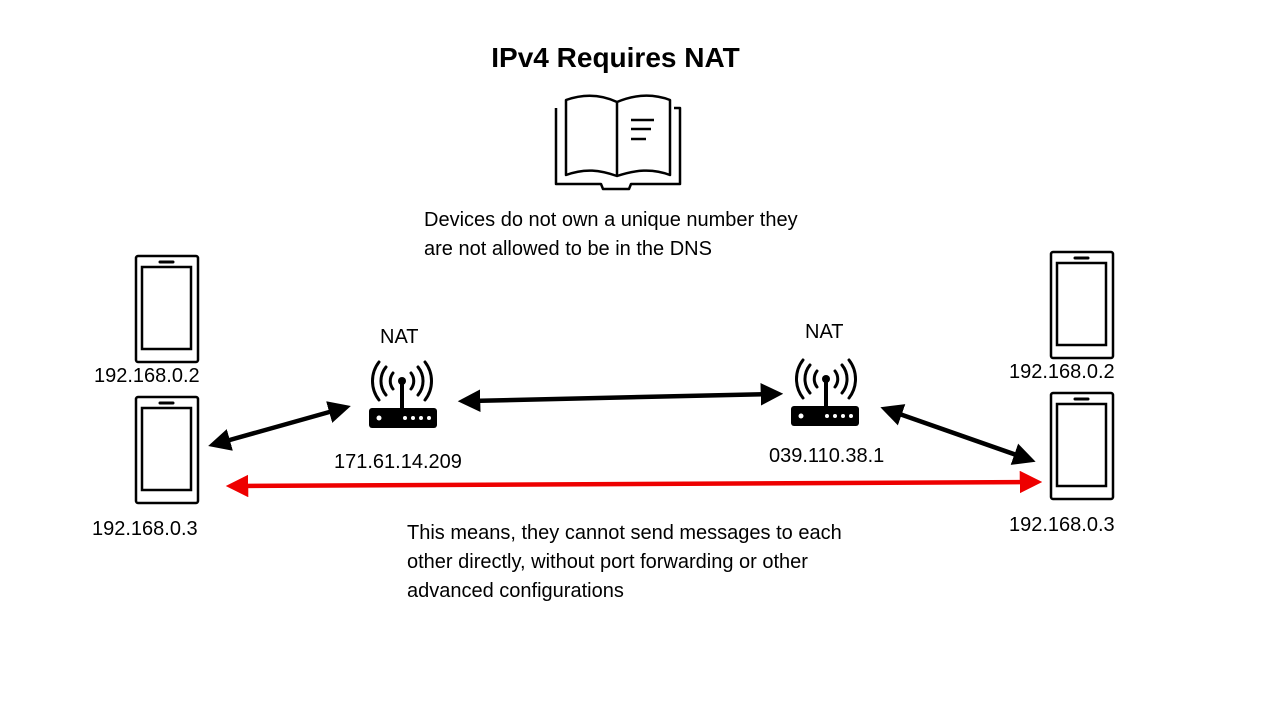 The height and width of the screenshot is (720, 1280). What do you see at coordinates (1062, 372) in the screenshot?
I see `right-device-top-ip: 192.168.0.2` at bounding box center [1062, 372].